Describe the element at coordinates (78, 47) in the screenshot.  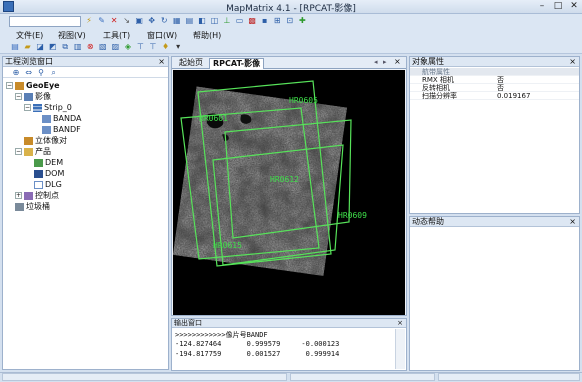
I see `report-icon: ▥` at that location.